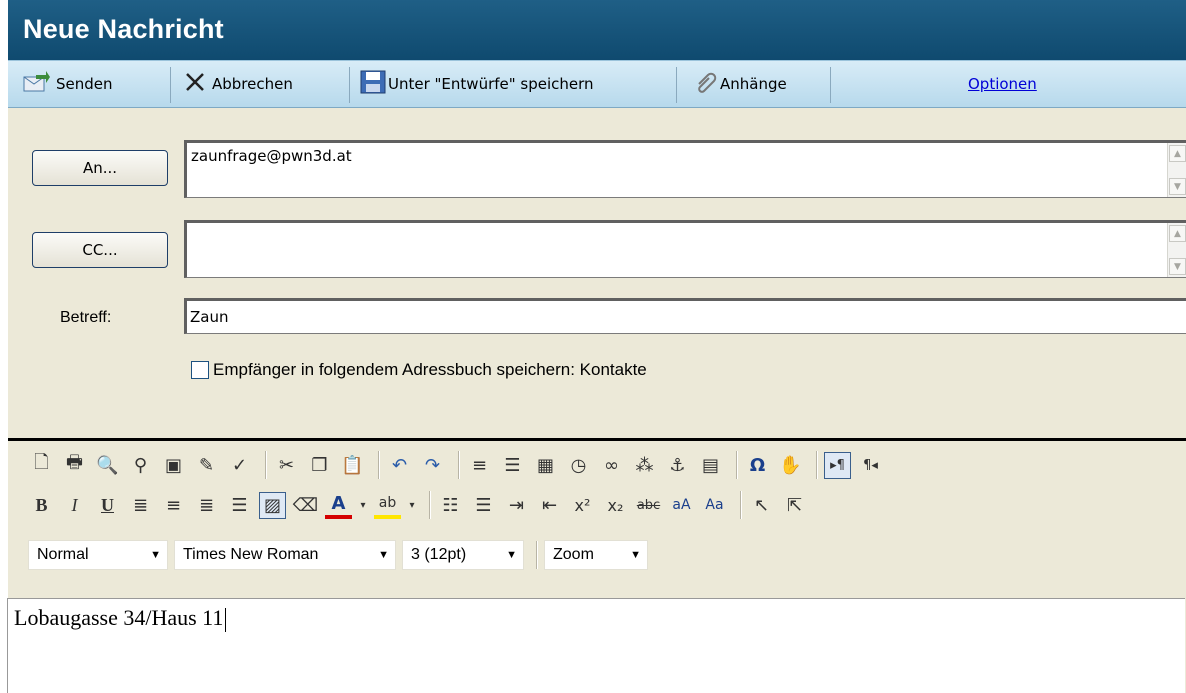  I want to click on to-field-value: zaunfrage@pwn3d.at, so click(271, 156).